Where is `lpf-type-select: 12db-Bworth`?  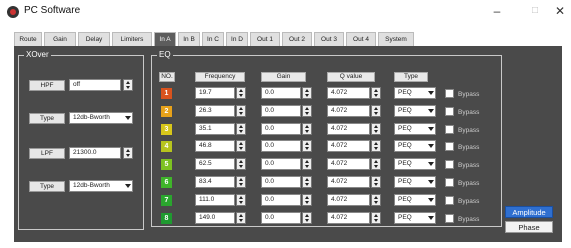
lpf-type-select: 12db-Bworth is located at coordinates (101, 186).